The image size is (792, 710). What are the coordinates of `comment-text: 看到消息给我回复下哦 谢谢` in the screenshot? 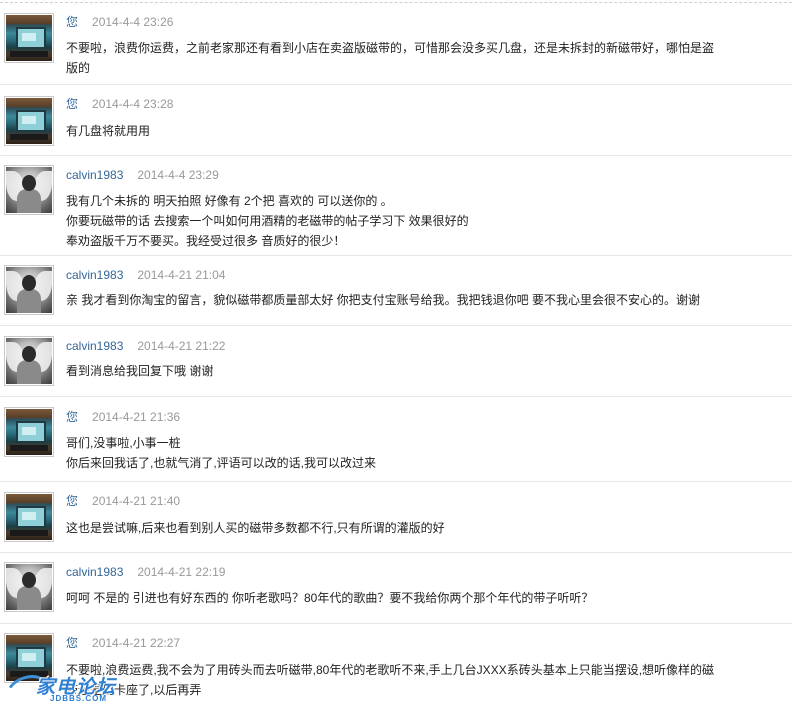 It's located at (416, 371).